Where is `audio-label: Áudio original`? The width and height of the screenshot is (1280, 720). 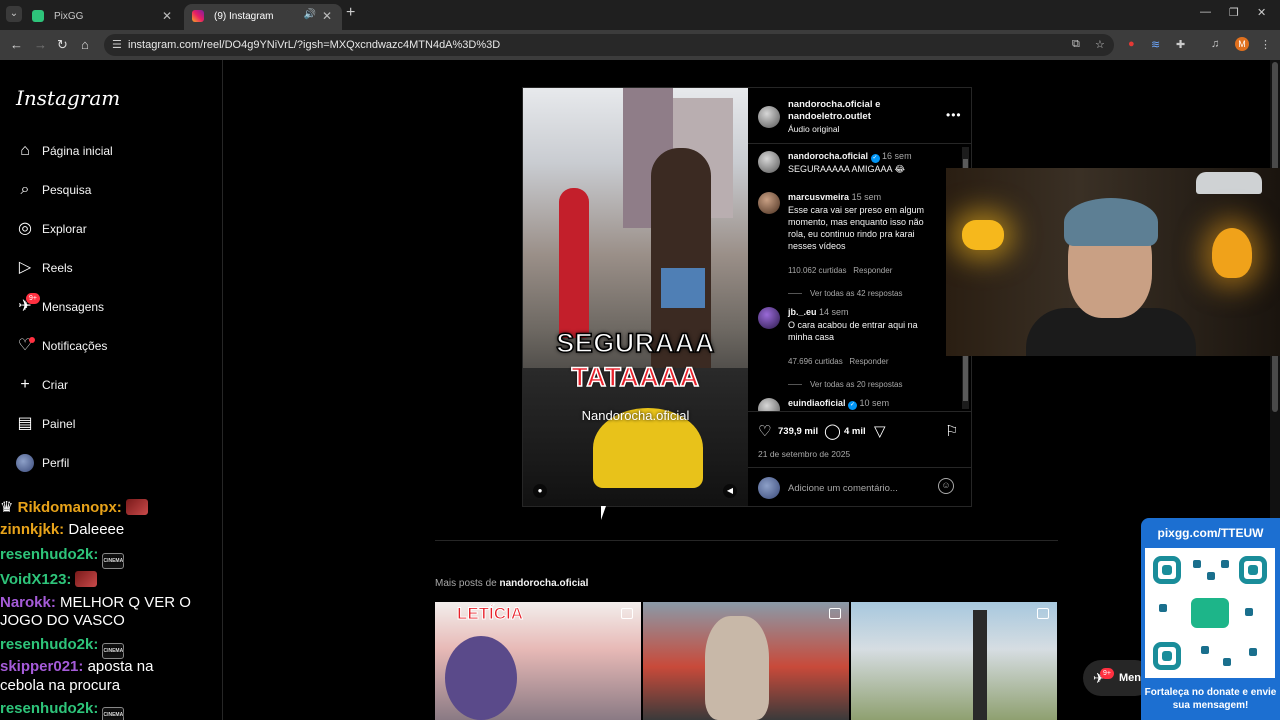 audio-label: Áudio original is located at coordinates (814, 129).